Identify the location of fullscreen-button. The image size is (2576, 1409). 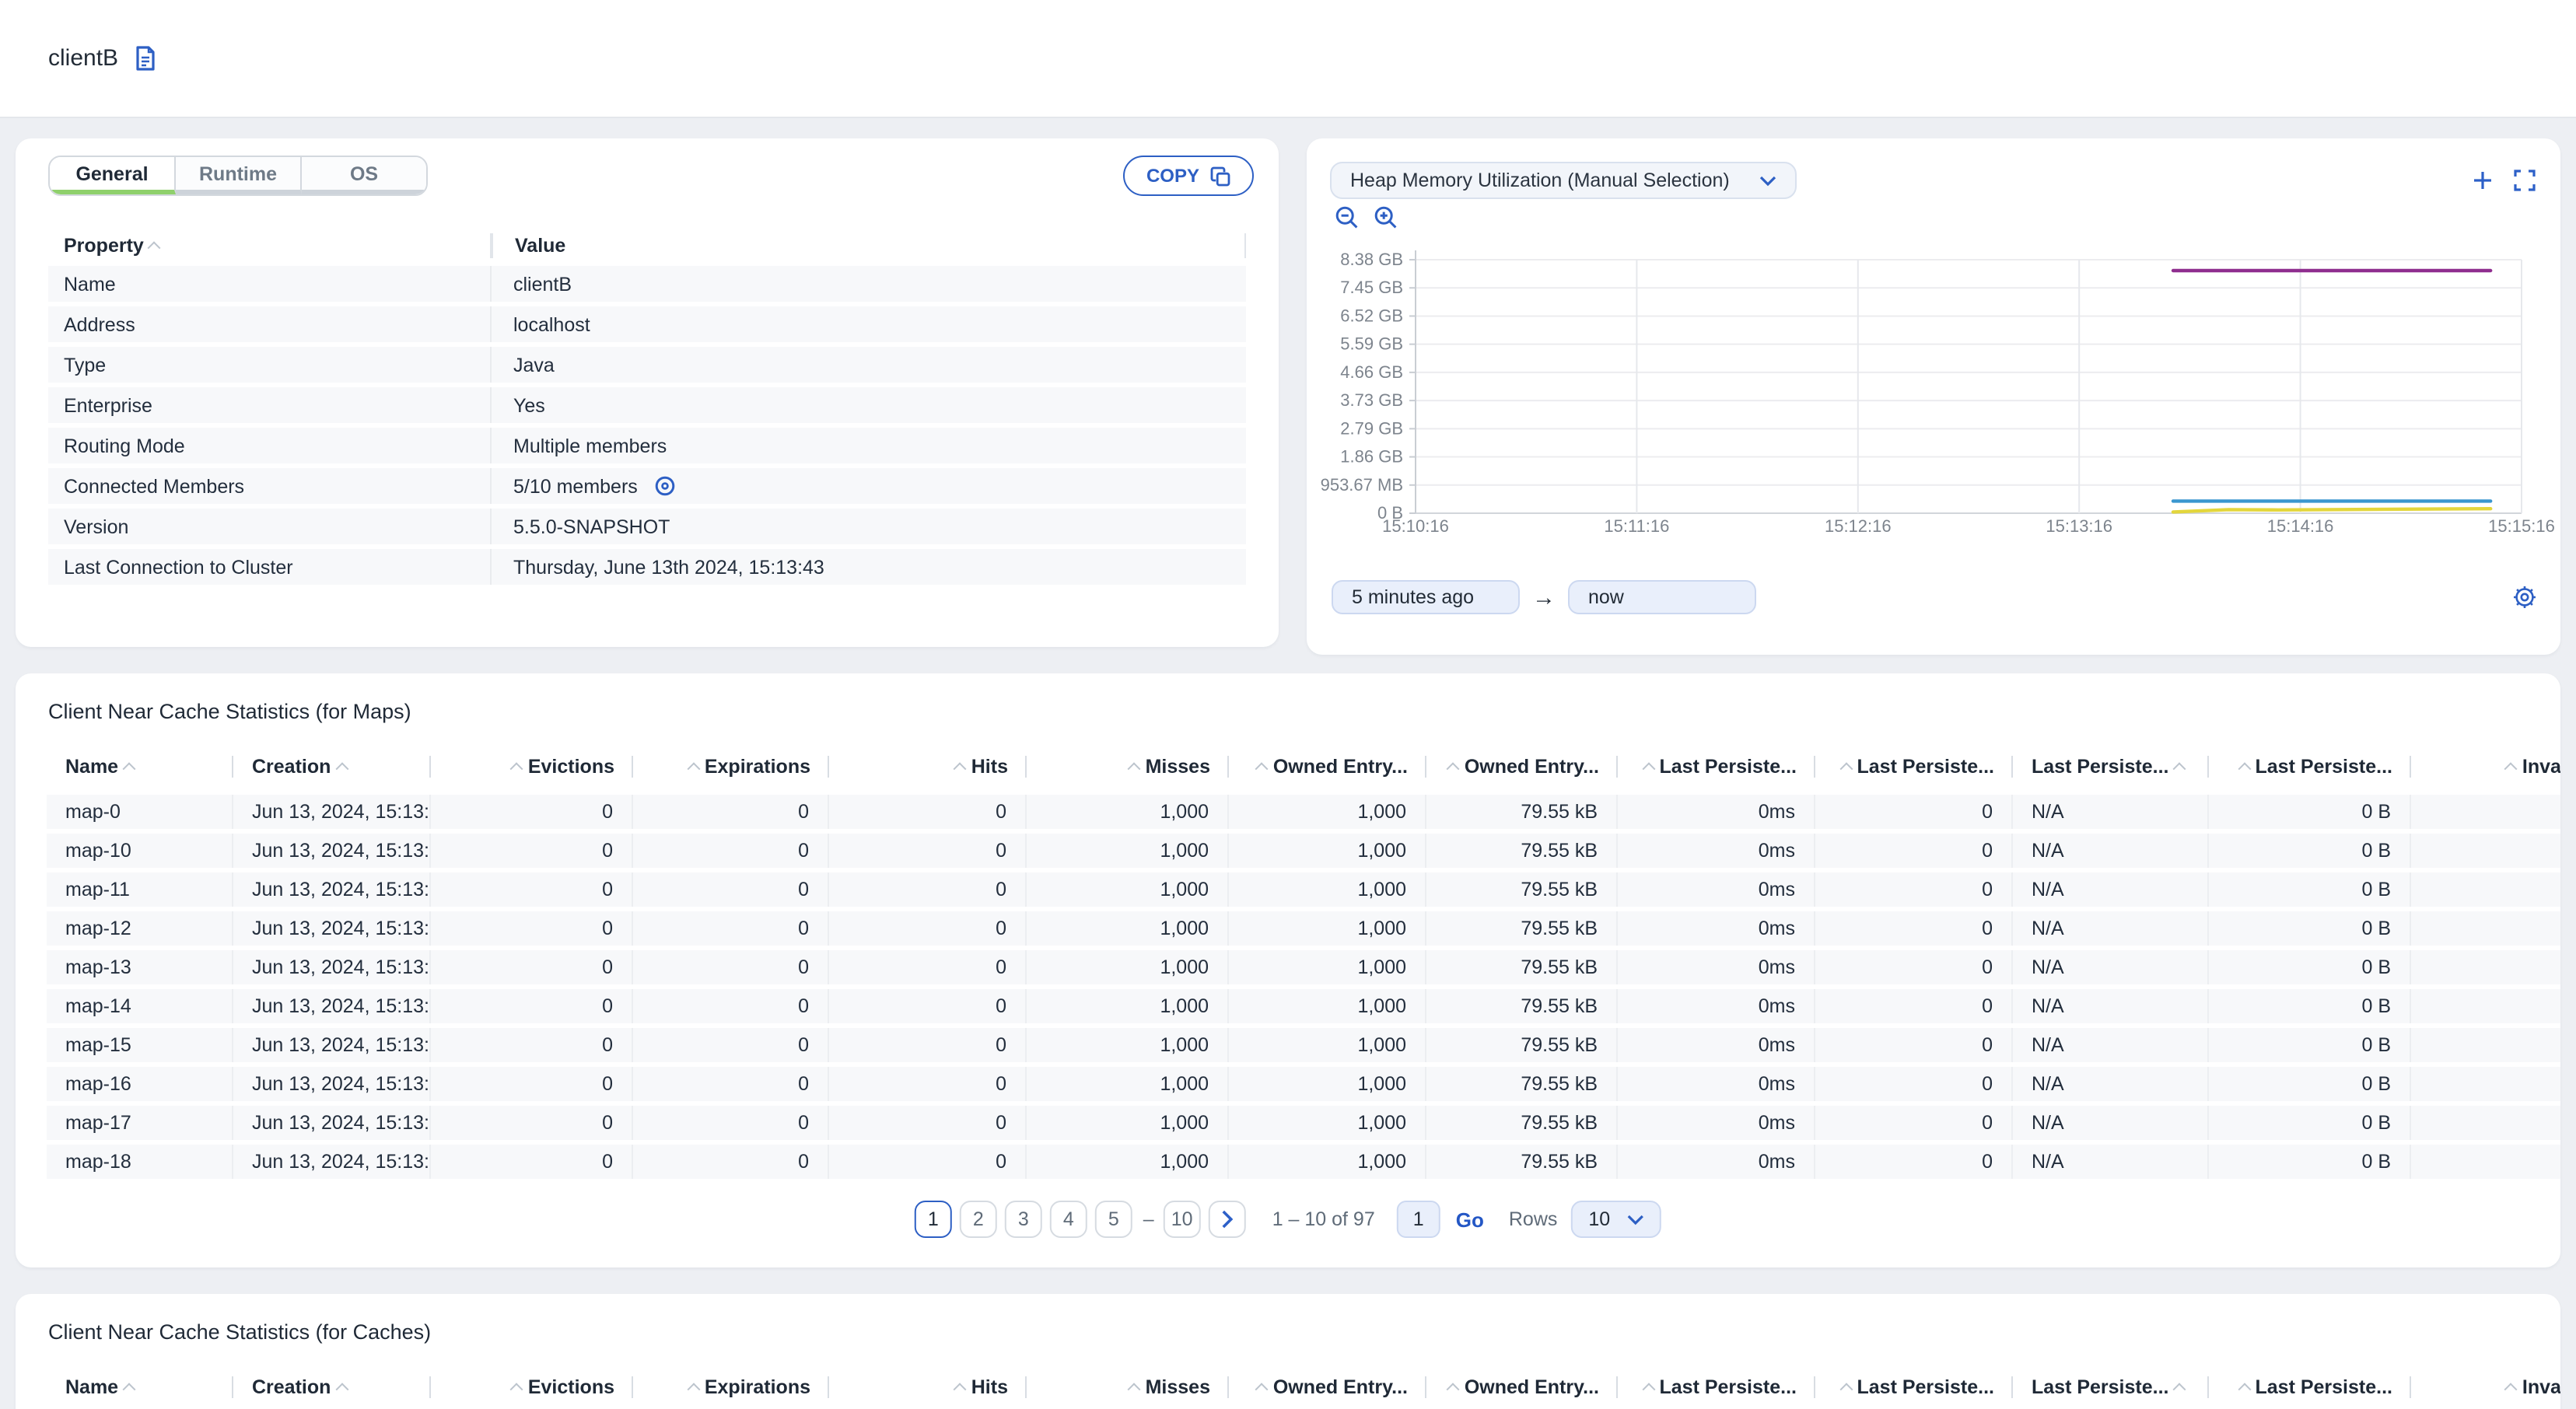
(2525, 180).